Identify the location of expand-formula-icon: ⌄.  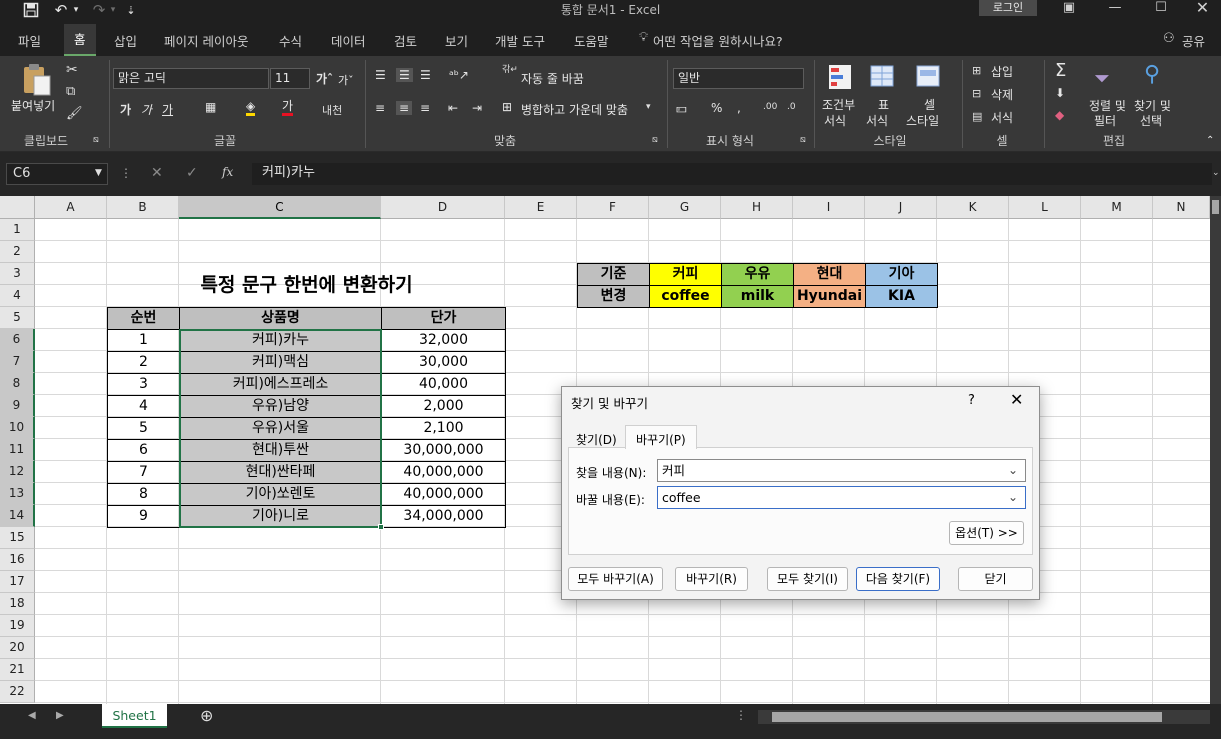
(1216, 173).